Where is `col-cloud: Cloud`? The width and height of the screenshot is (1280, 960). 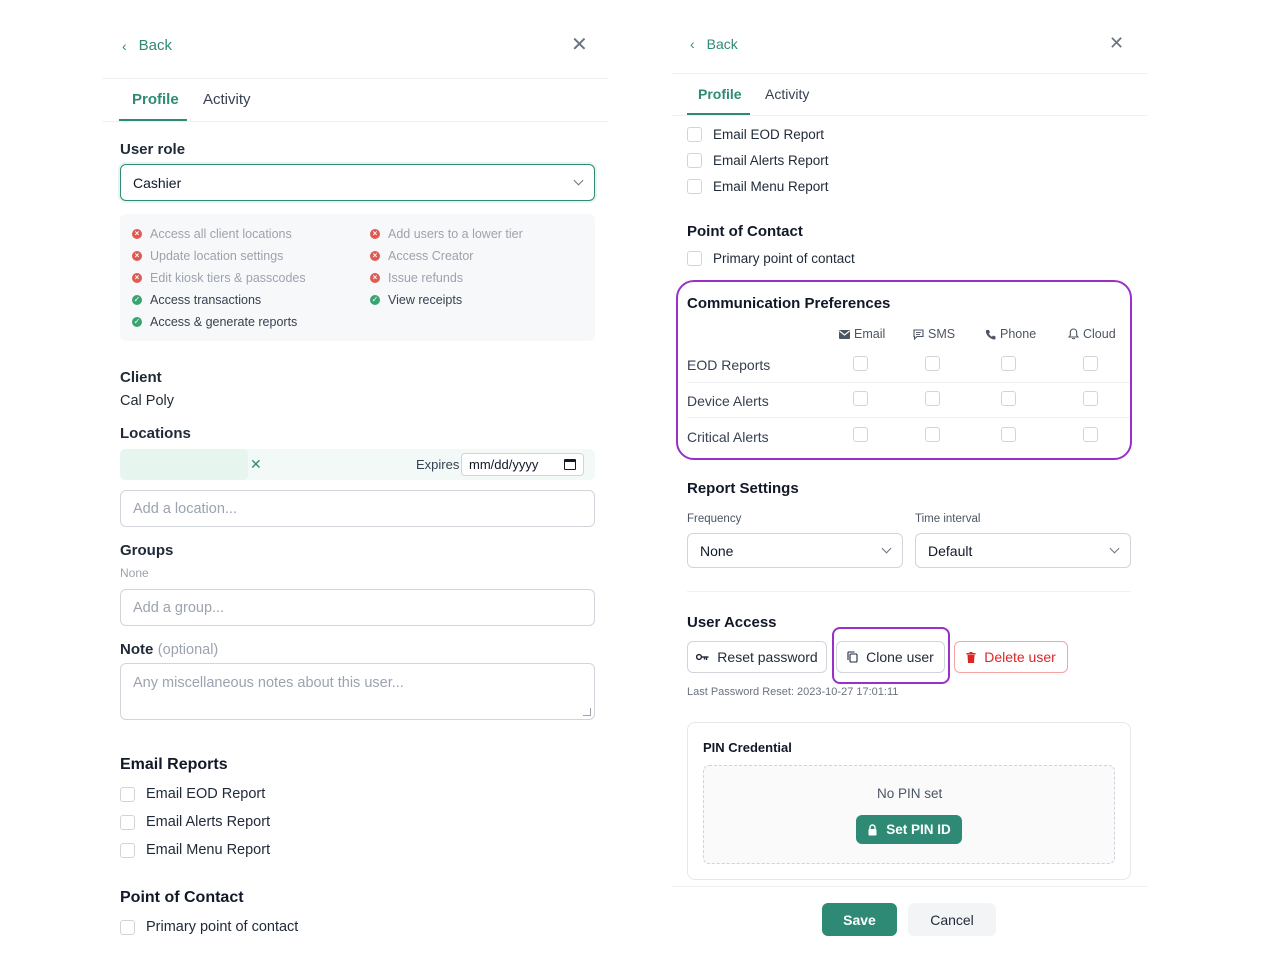
col-cloud: Cloud is located at coordinates (1092, 334).